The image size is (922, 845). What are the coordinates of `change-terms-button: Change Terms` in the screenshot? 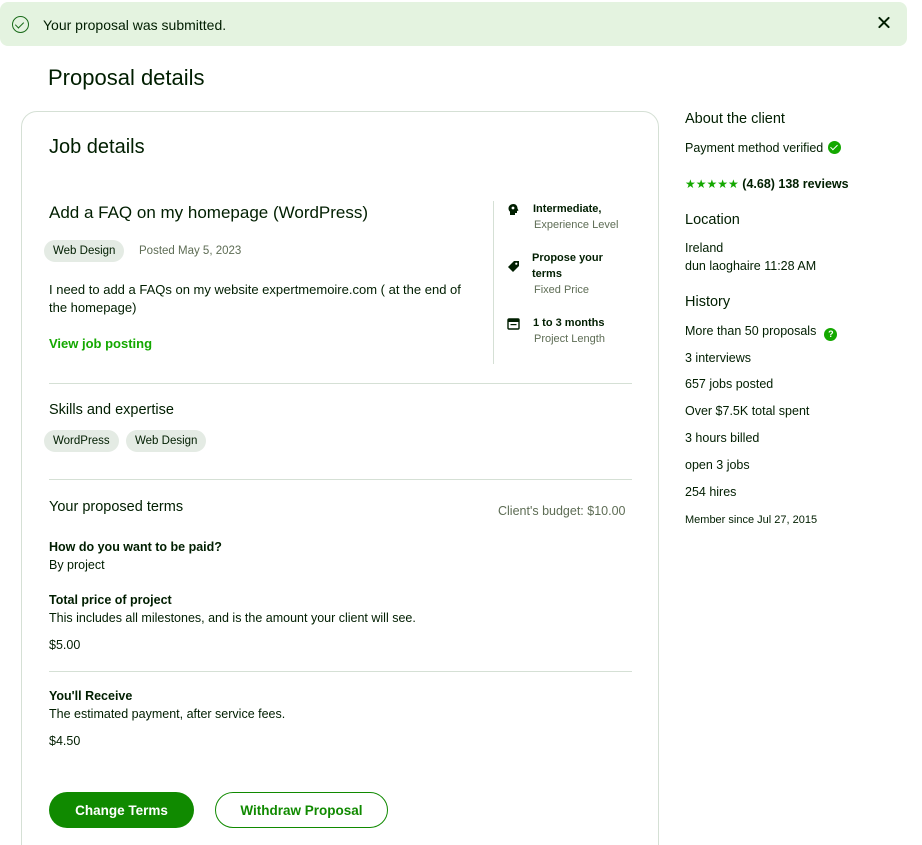 It's located at (121, 810).